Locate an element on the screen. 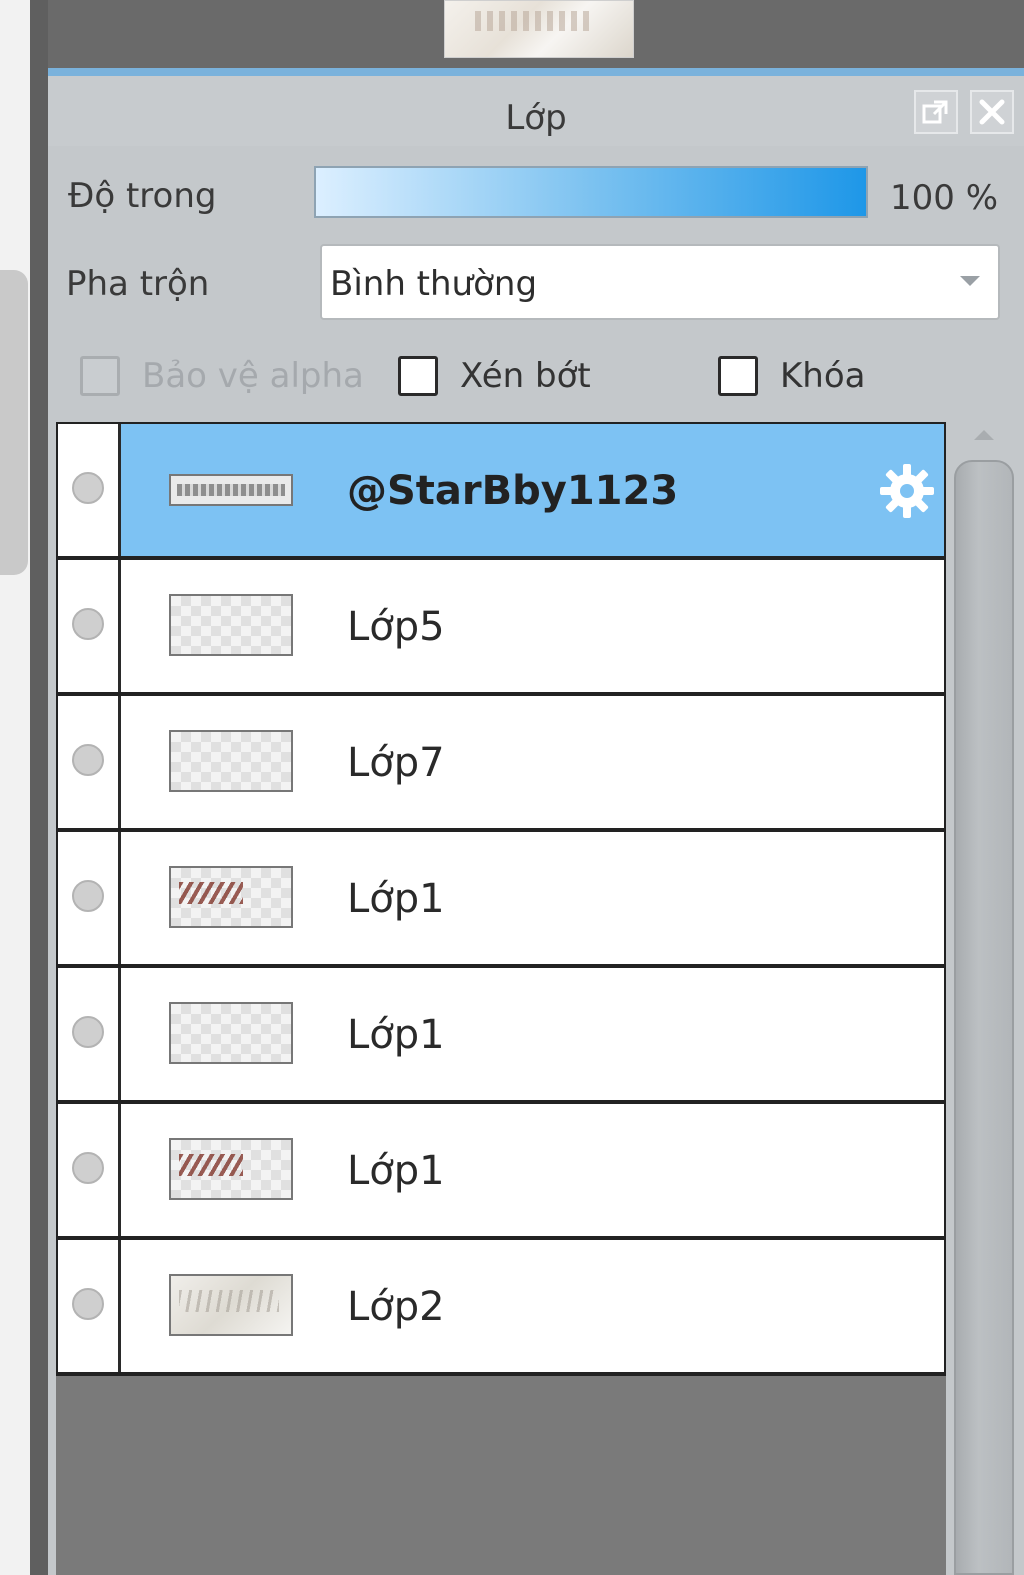 Image resolution: width=1024 pixels, height=1575 pixels. popout-button is located at coordinates (936, 112).